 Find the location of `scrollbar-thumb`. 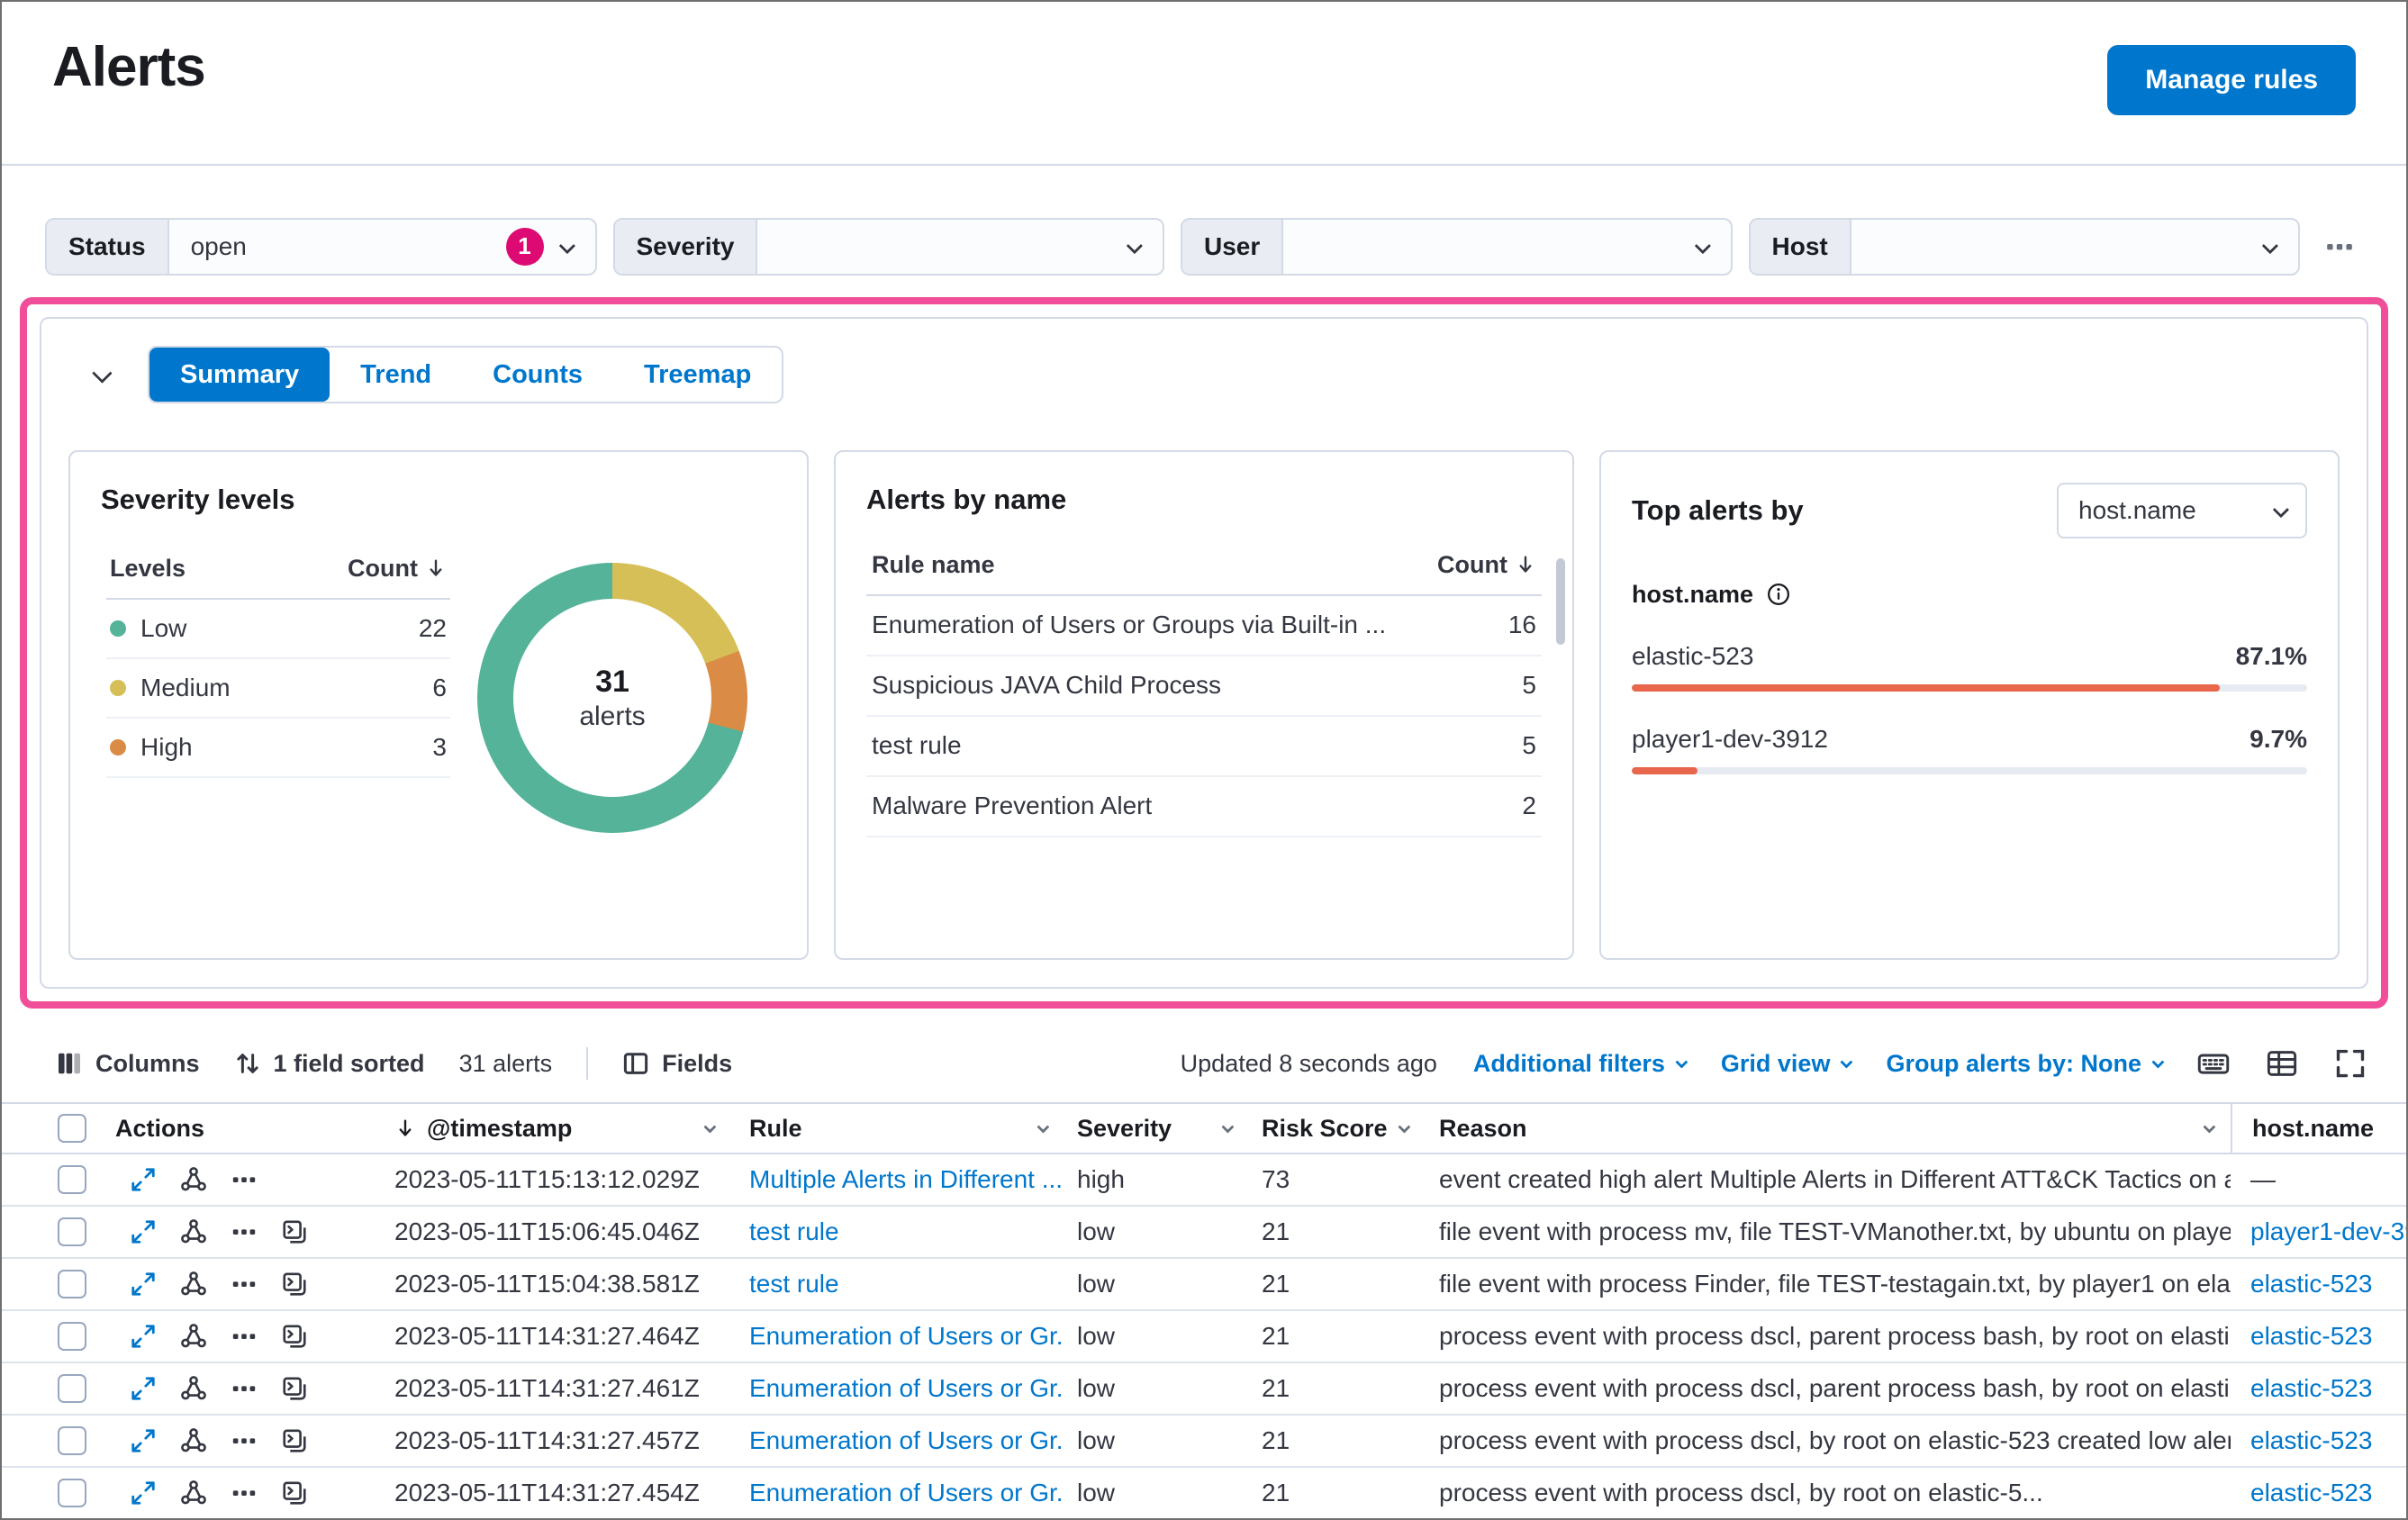

scrollbar-thumb is located at coordinates (1560, 601).